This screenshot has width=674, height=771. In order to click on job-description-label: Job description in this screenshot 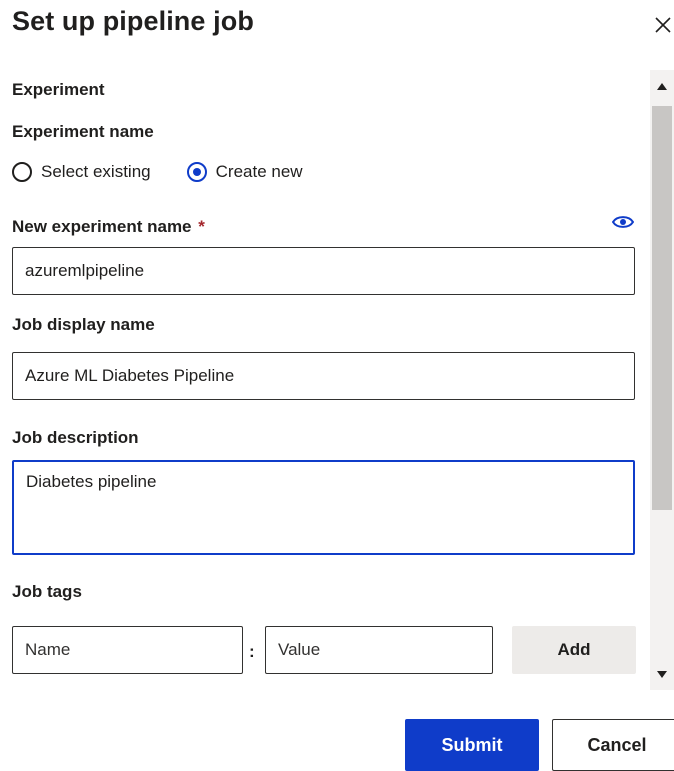, I will do `click(75, 437)`.